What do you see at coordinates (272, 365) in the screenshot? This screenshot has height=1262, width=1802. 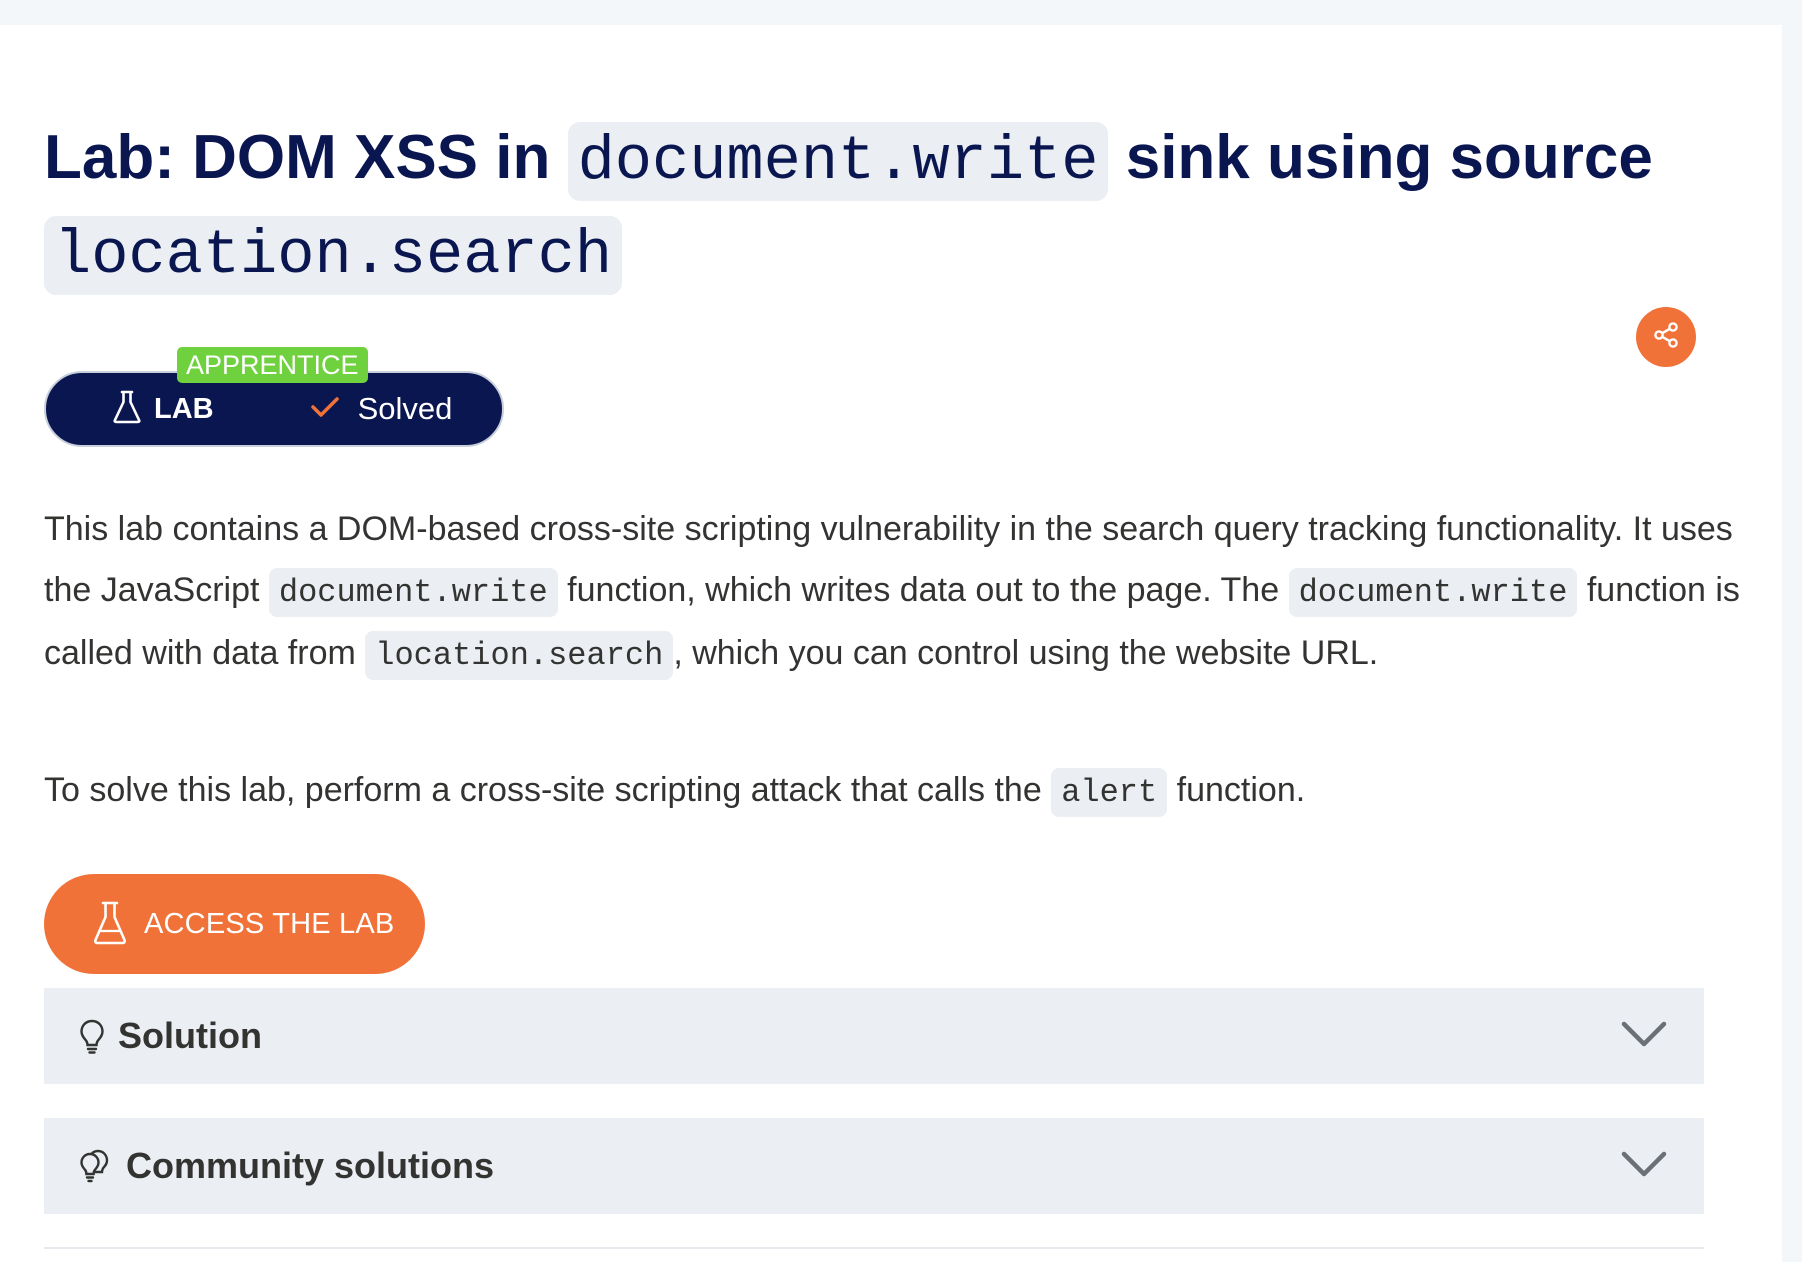 I see `level-tag: APPRENTICE` at bounding box center [272, 365].